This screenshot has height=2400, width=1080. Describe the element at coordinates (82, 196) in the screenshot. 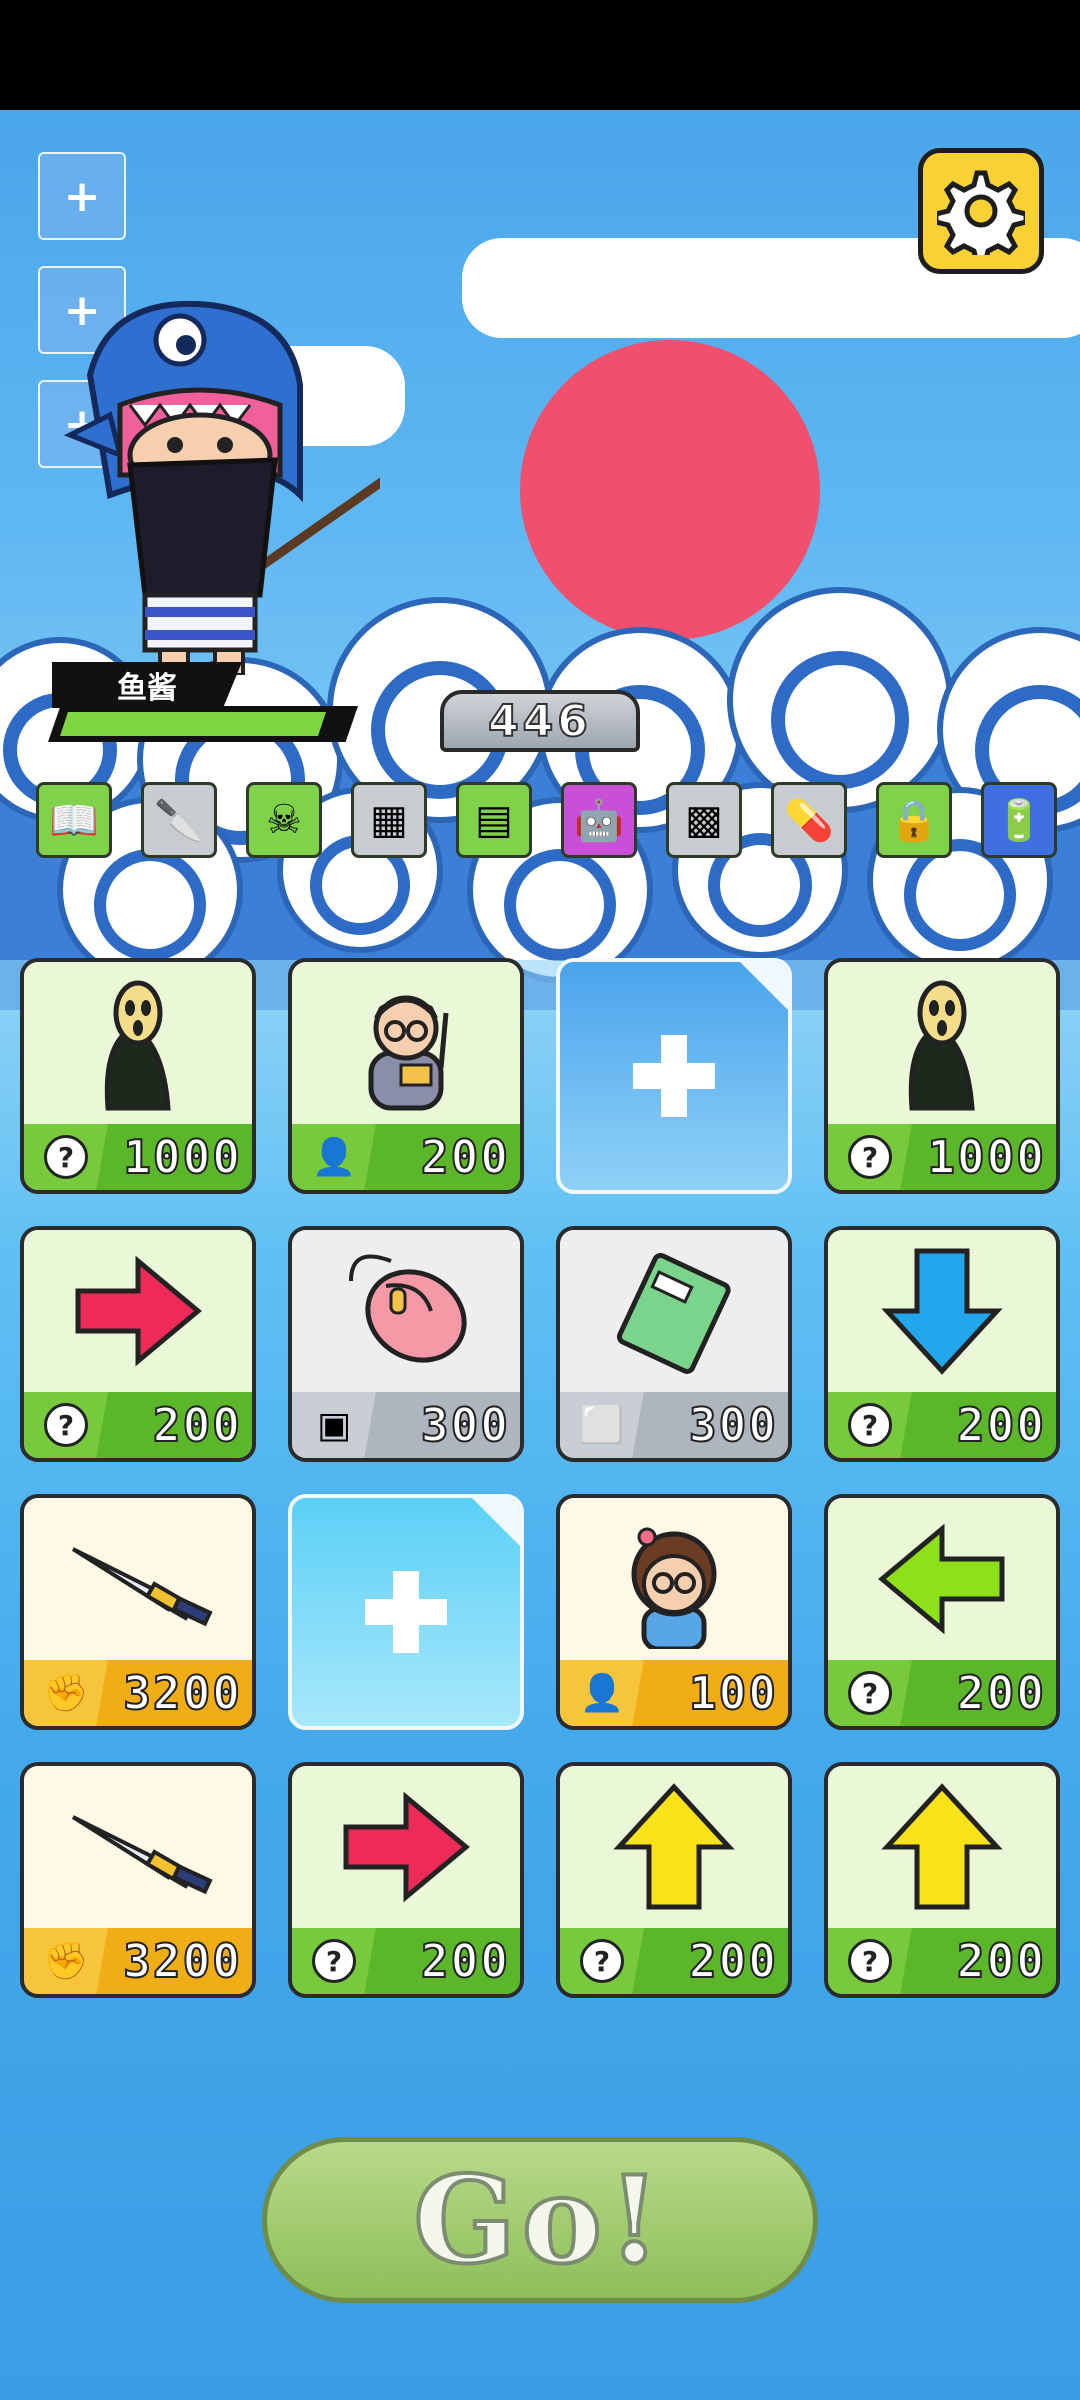

I see `side-add-button: +` at that location.